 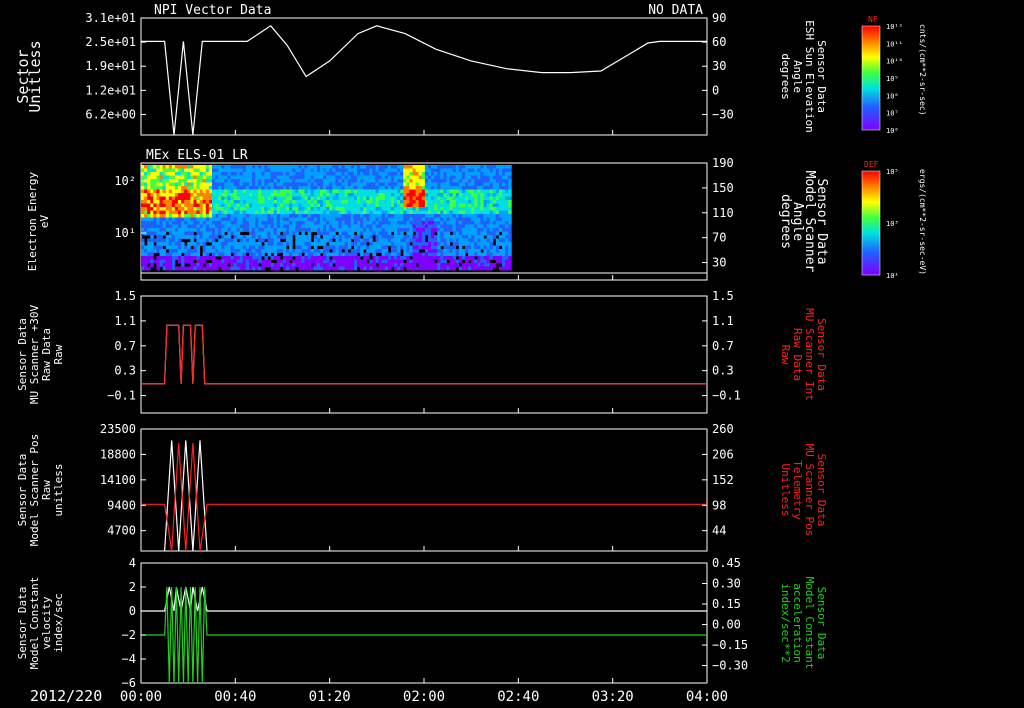 I want to click on colorbar-2-ticks: 10⁵10³10¹, so click(x=892, y=224).